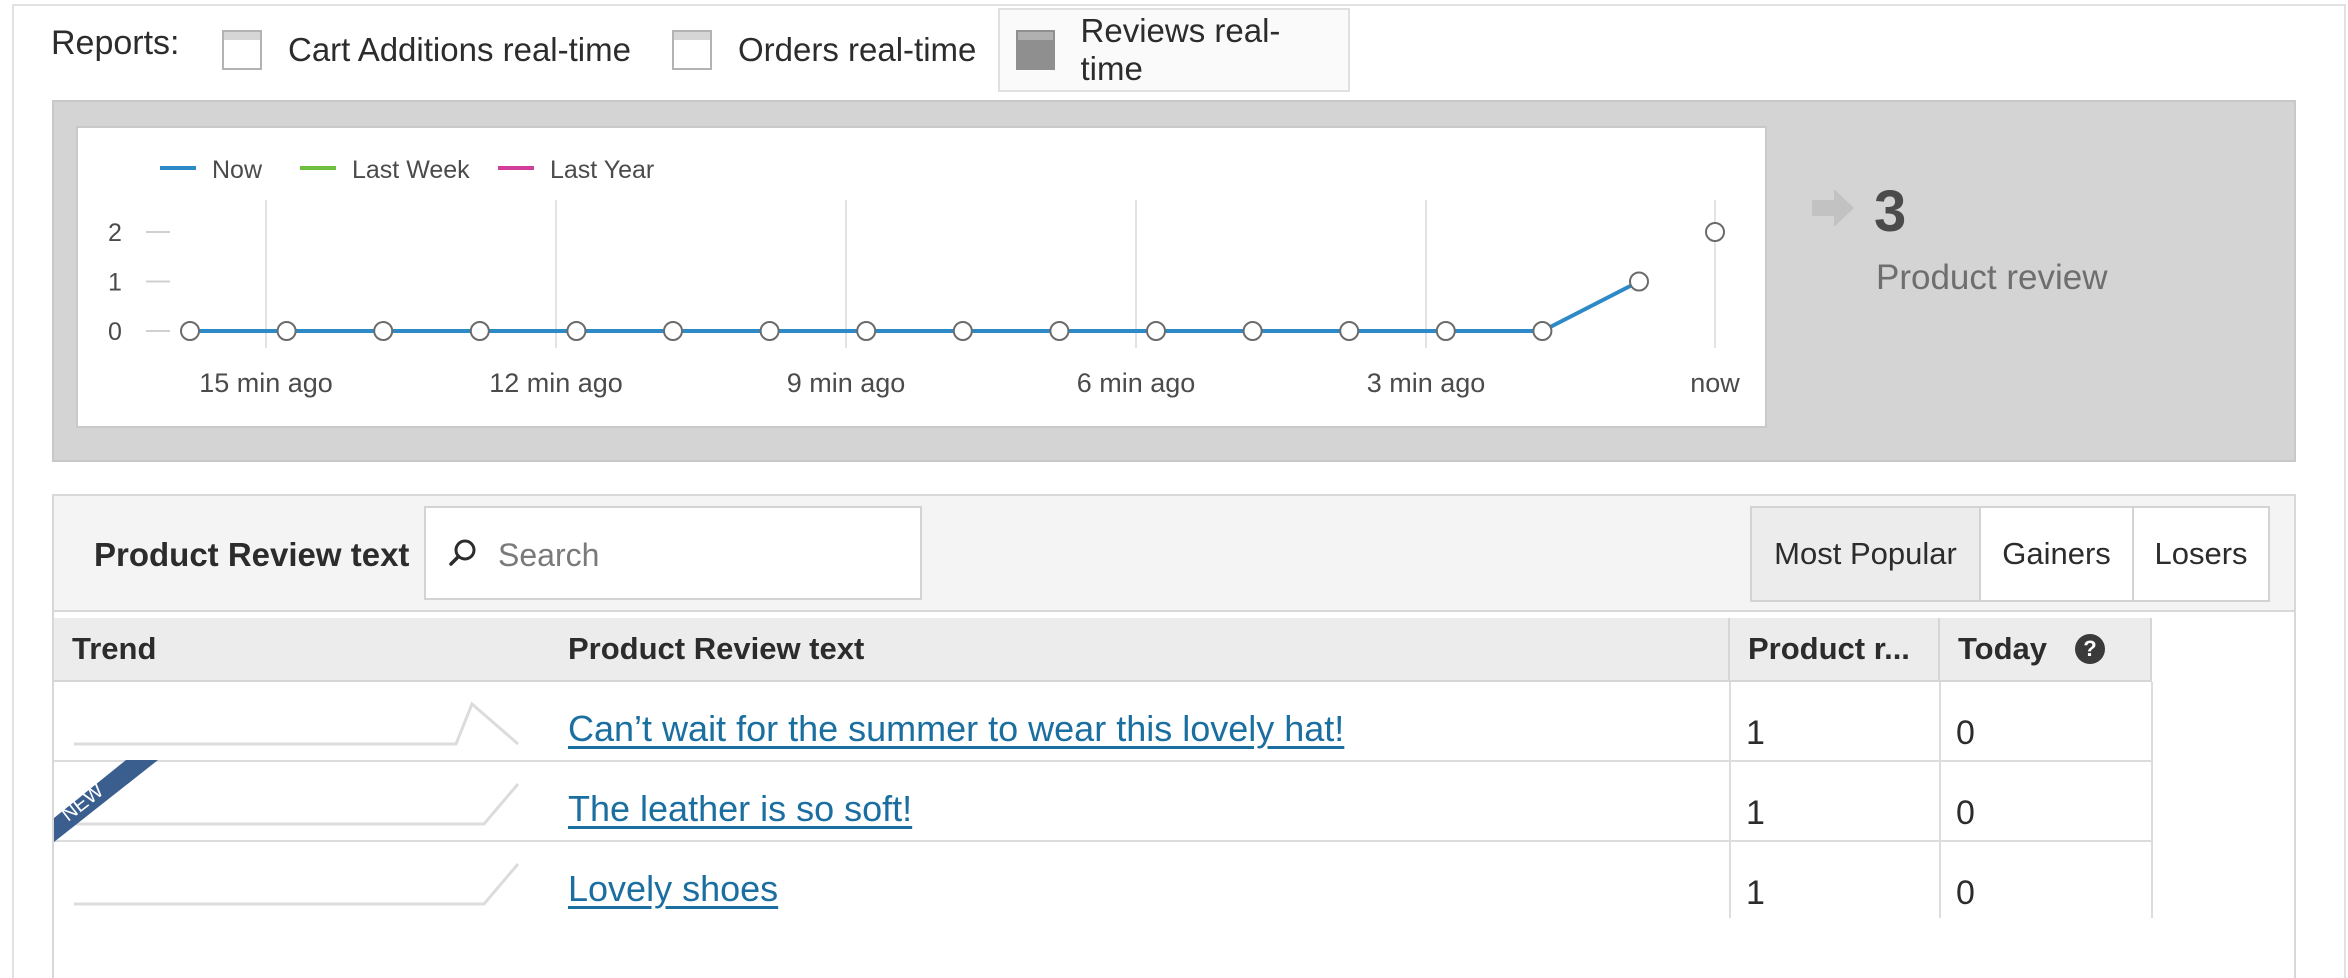 The image size is (2348, 978). Describe the element at coordinates (1180, 49) in the screenshot. I see `tab-label: Reviews real-time` at that location.